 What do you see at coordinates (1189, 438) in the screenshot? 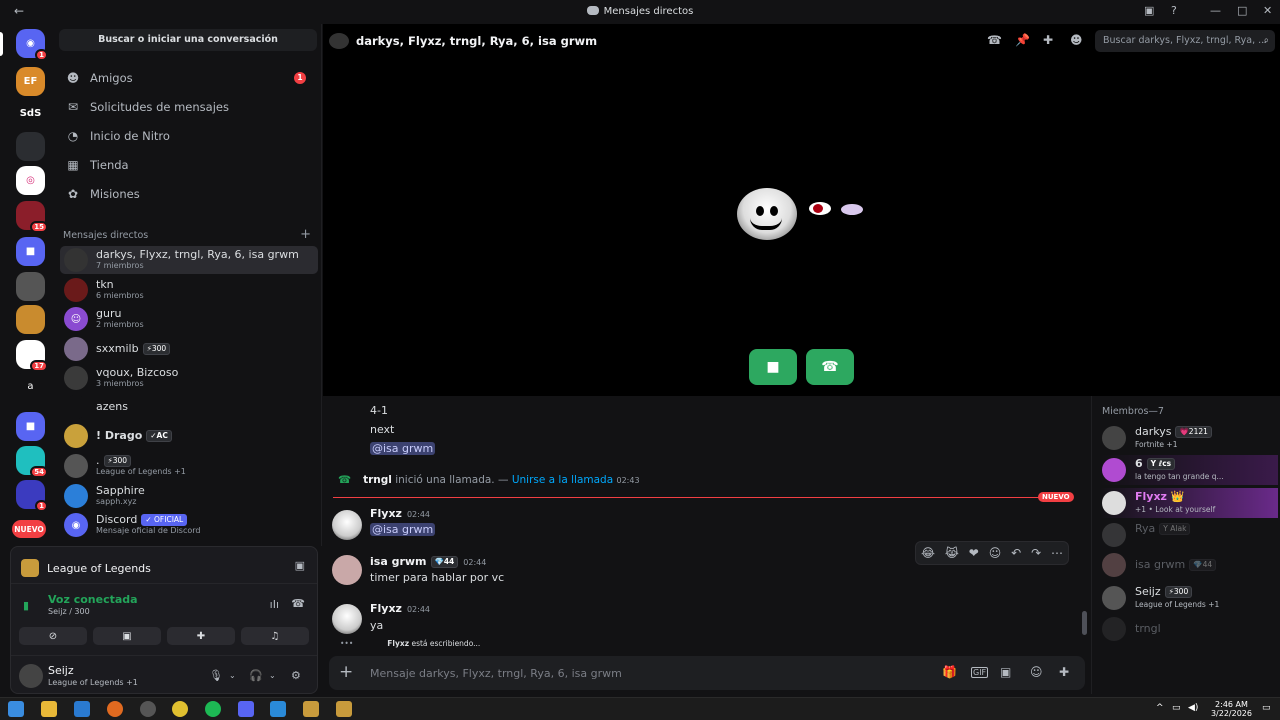
I see `member-darkys: darkys 💗2121 Fortnite +1` at bounding box center [1189, 438].